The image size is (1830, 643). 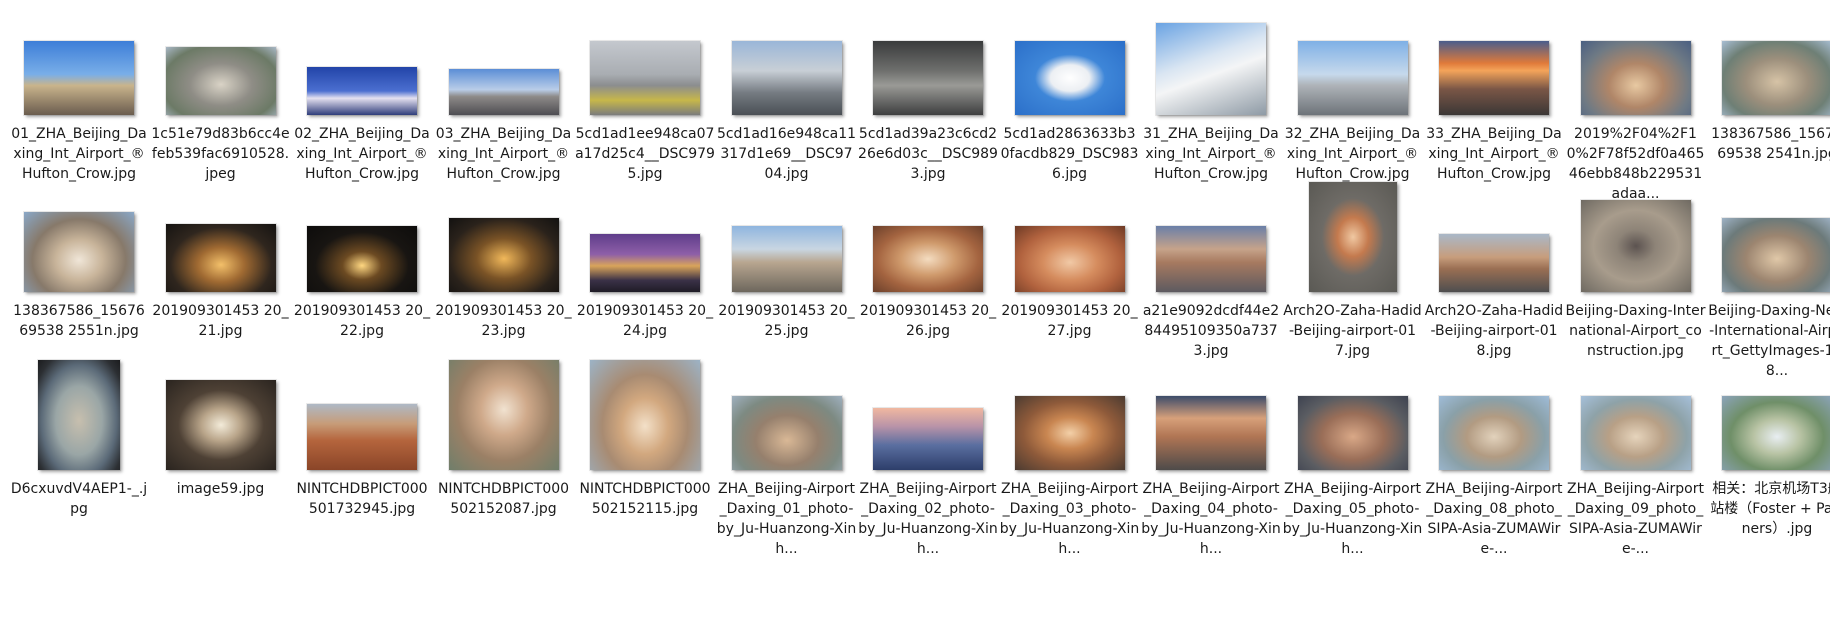 What do you see at coordinates (79, 277) in the screenshot?
I see `file-item: 138367586_1567669538 2551n.jpg` at bounding box center [79, 277].